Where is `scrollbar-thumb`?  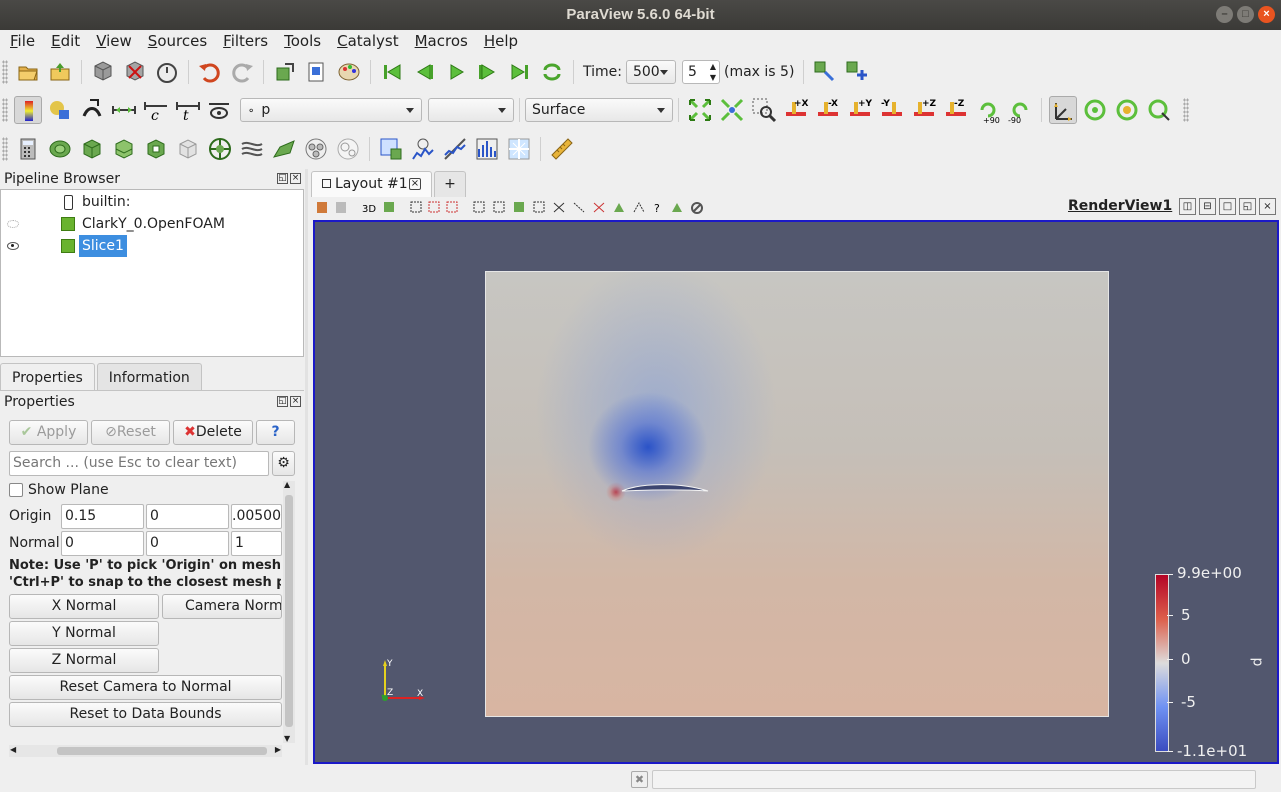 scrollbar-thumb is located at coordinates (289, 611).